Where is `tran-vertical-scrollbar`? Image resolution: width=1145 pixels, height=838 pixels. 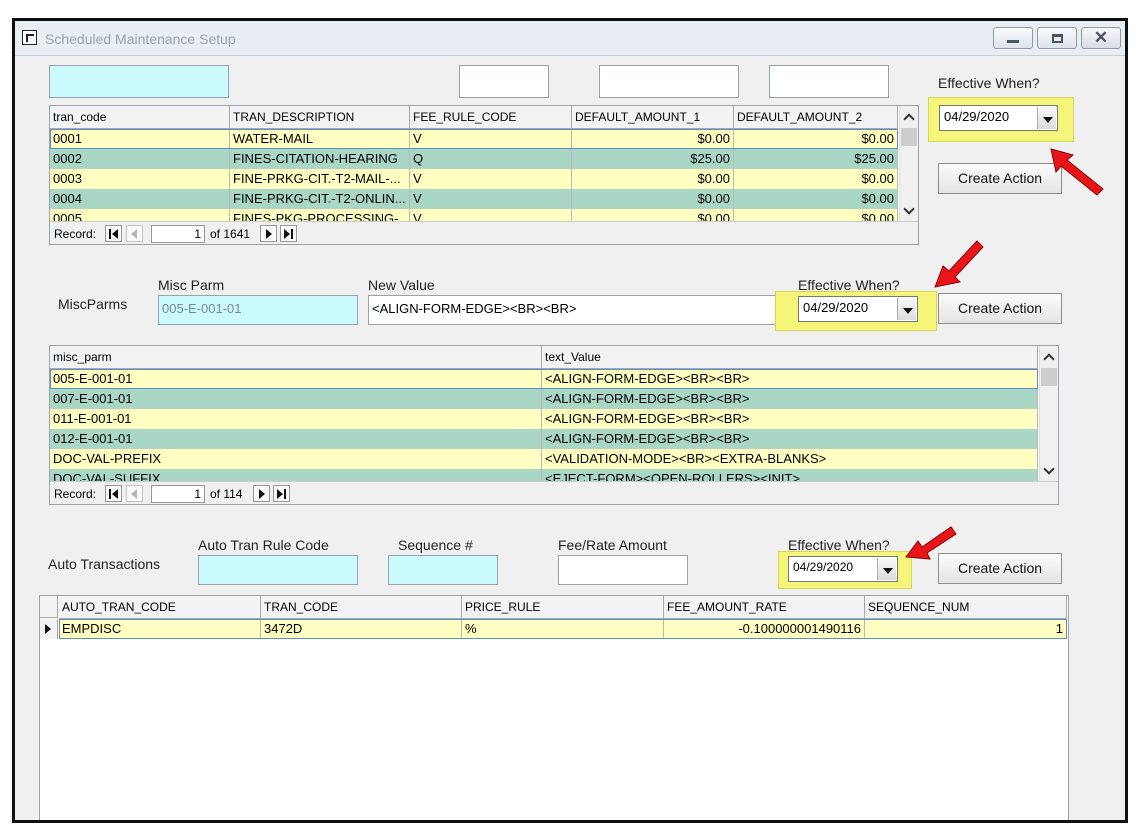 tran-vertical-scrollbar is located at coordinates (908, 163).